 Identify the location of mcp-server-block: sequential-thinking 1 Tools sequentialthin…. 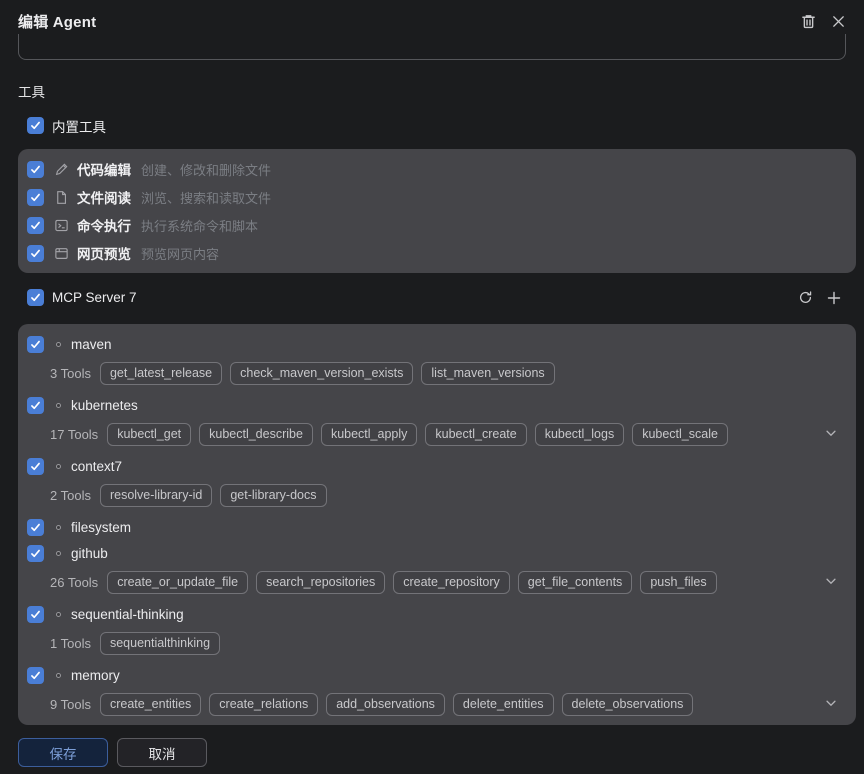
(436, 630).